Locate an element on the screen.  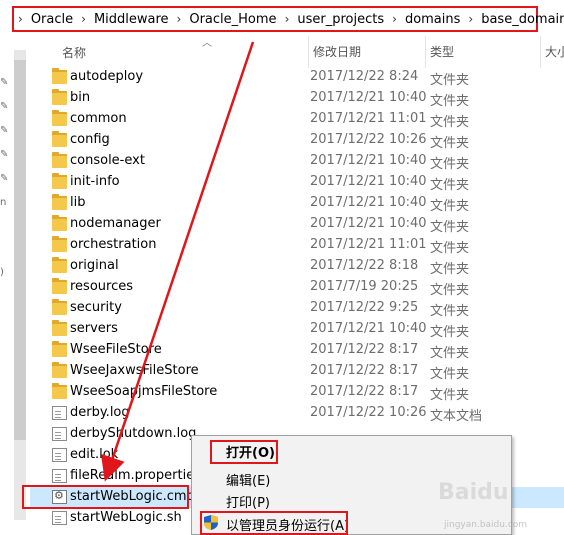
file-name: startWebLogic.sh is located at coordinates (126, 517).